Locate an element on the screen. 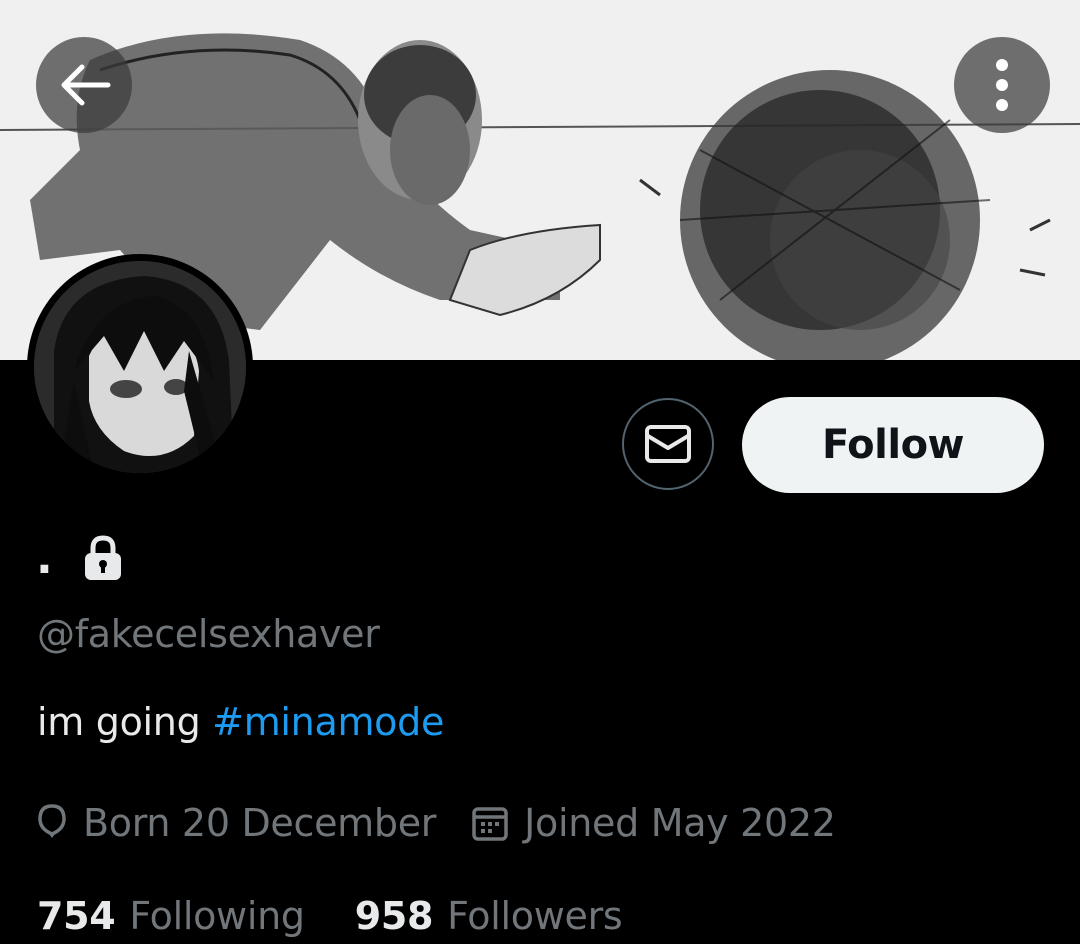 This screenshot has height=944, width=1080. profile-meta: Born 20 December Joined May 2022 is located at coordinates (436, 823).